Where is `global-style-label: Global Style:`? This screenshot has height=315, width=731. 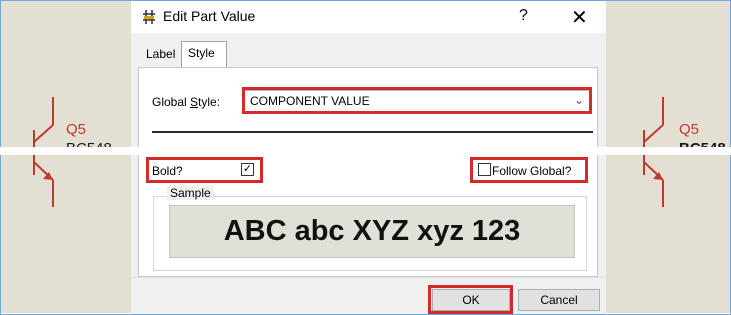 global-style-label: Global Style: is located at coordinates (186, 102).